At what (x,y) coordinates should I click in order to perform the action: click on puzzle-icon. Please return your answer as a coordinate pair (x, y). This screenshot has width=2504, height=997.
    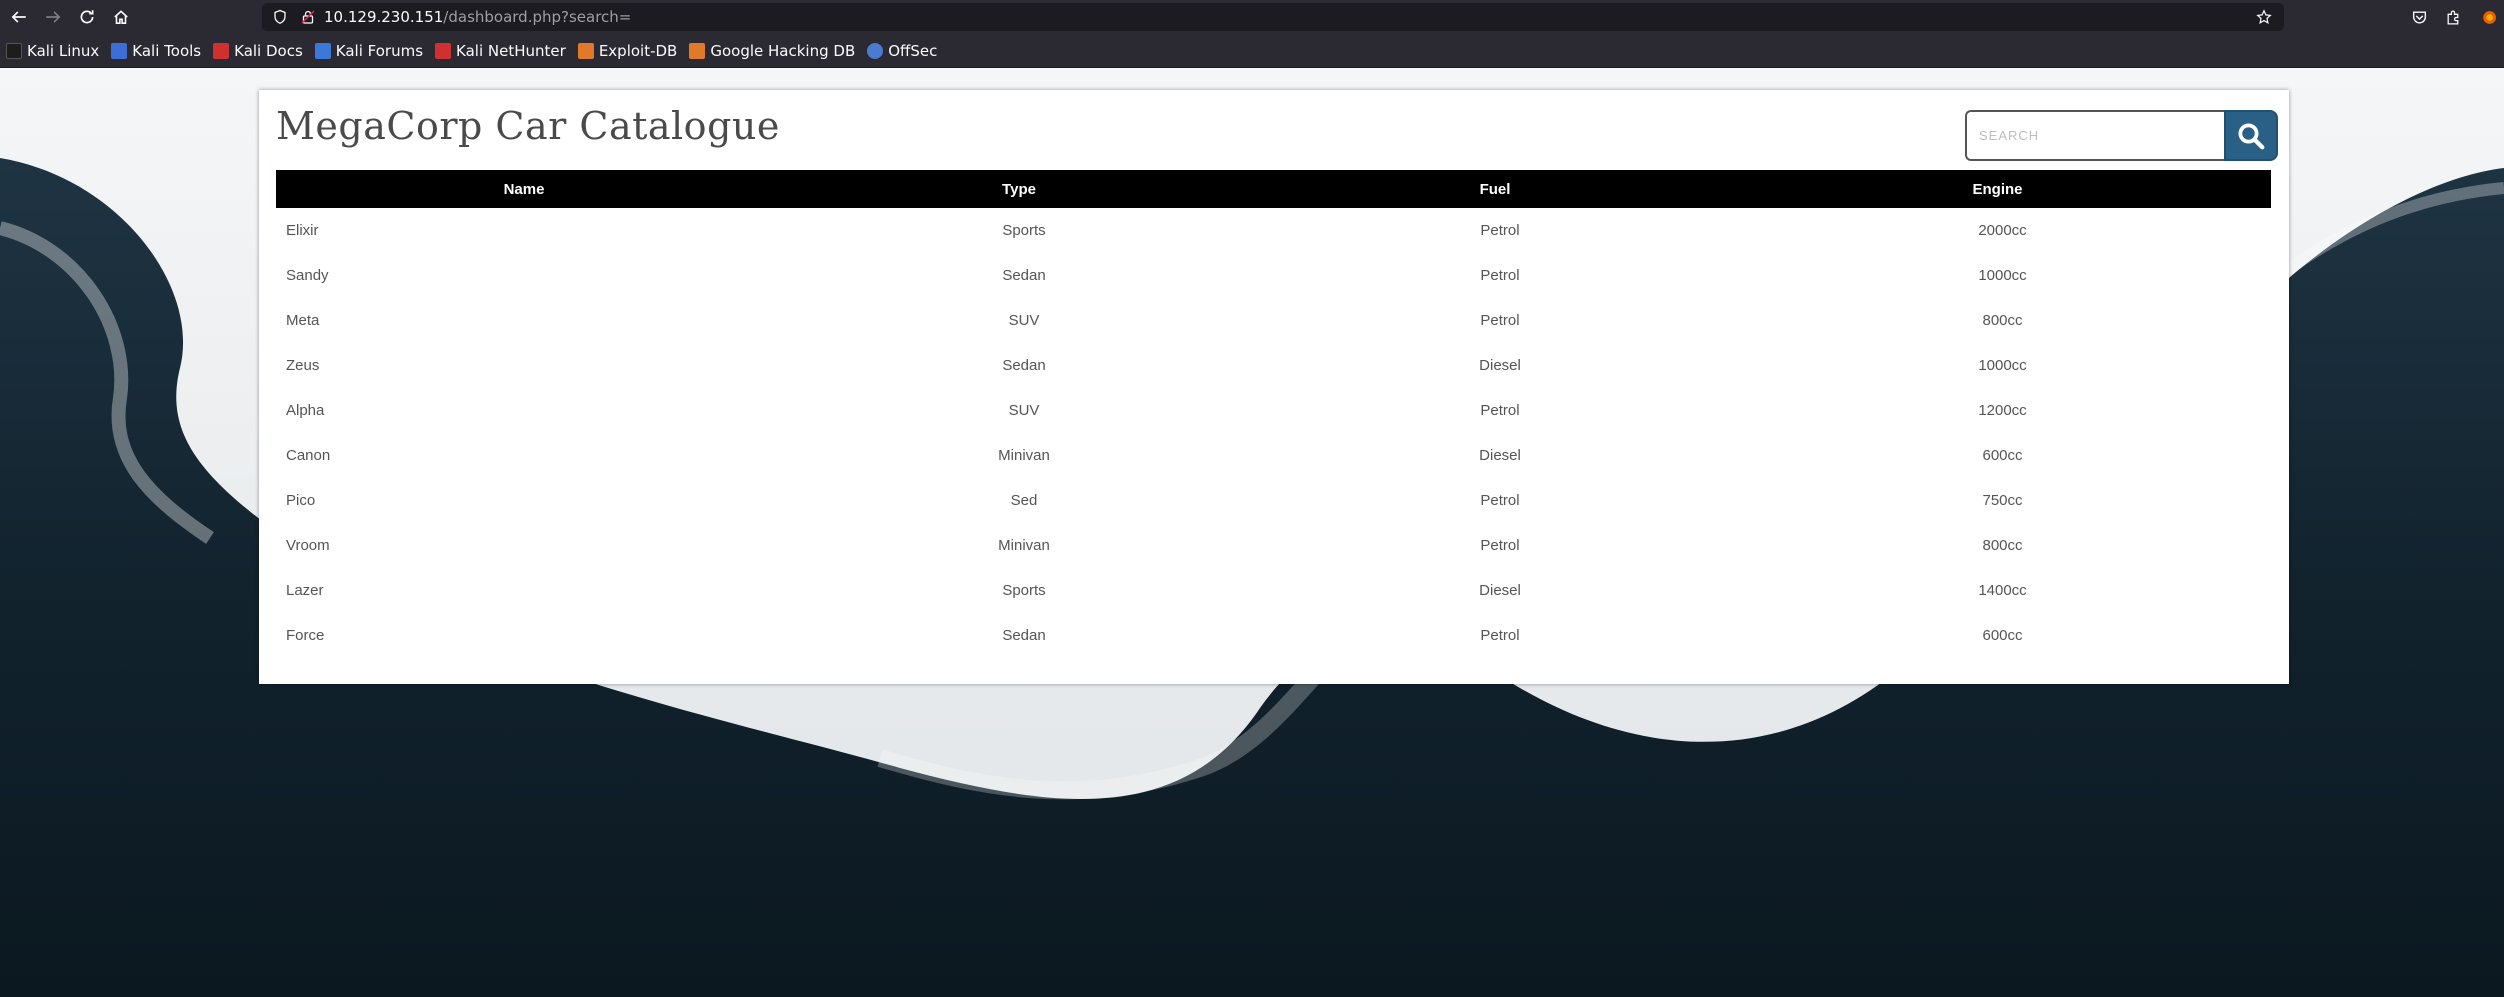
    Looking at the image, I should click on (2452, 17).